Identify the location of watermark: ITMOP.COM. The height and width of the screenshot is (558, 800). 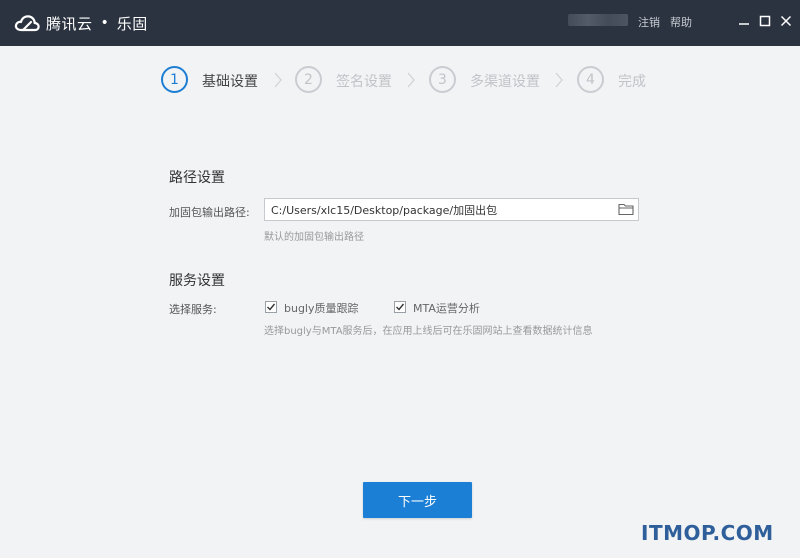
(707, 533).